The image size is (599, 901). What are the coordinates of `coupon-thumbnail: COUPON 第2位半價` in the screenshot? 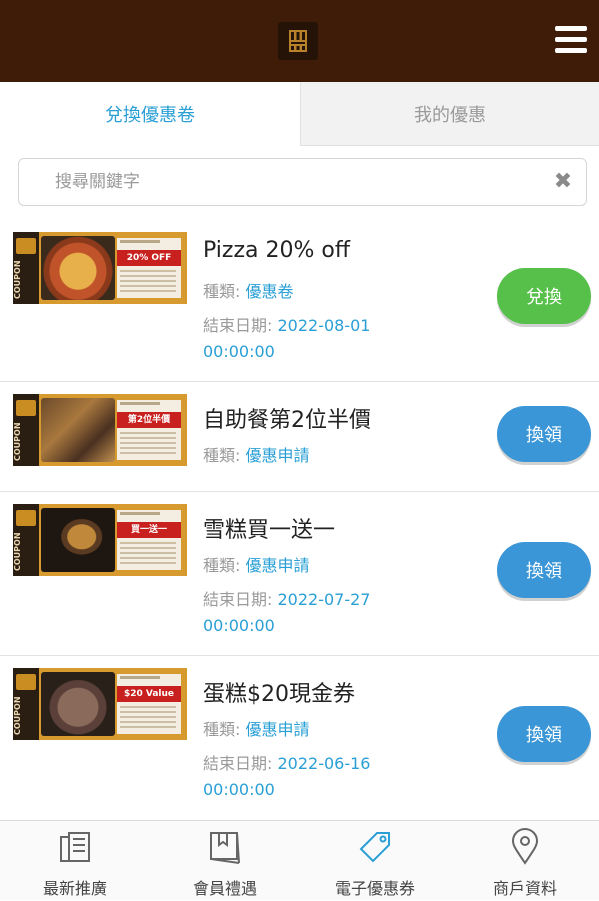 It's located at (100, 430).